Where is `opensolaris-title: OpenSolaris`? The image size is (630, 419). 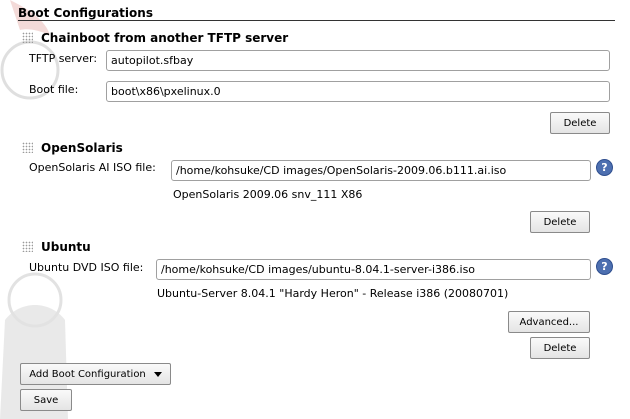
opensolaris-title: OpenSolaris is located at coordinates (82, 148).